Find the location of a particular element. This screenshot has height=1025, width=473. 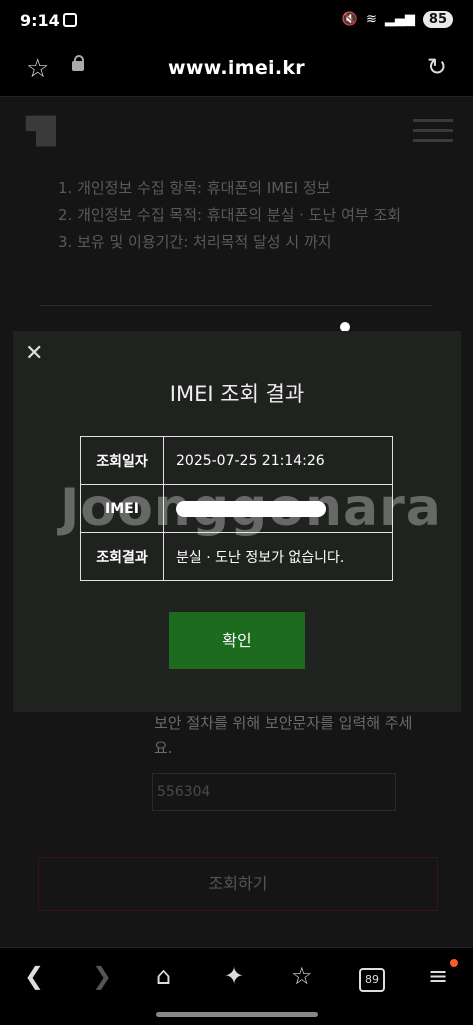

status-icons: 🔇 ≋ ▂▄▆ 85 is located at coordinates (397, 19).